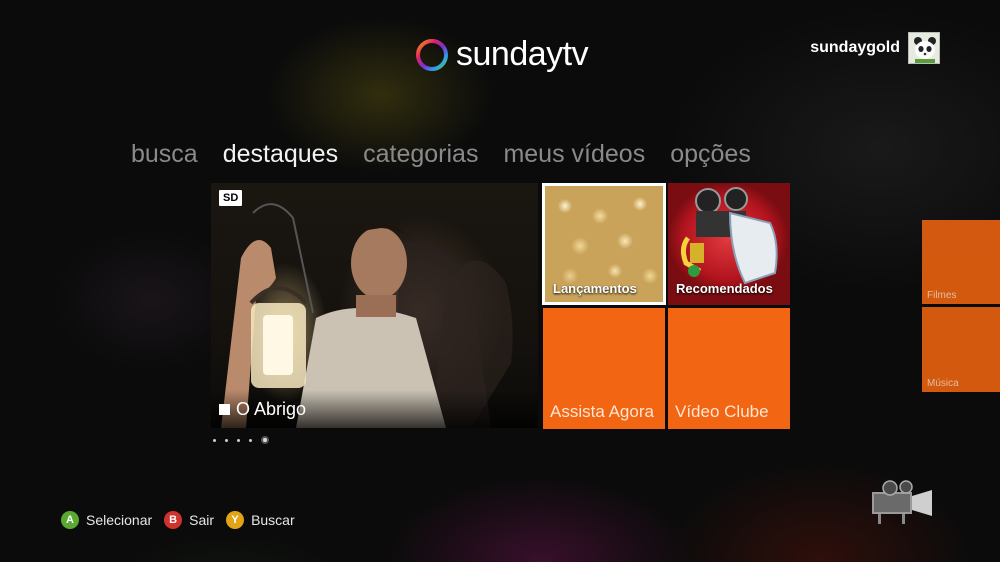 The image size is (1000, 562). I want to click on square-icon, so click(224, 409).